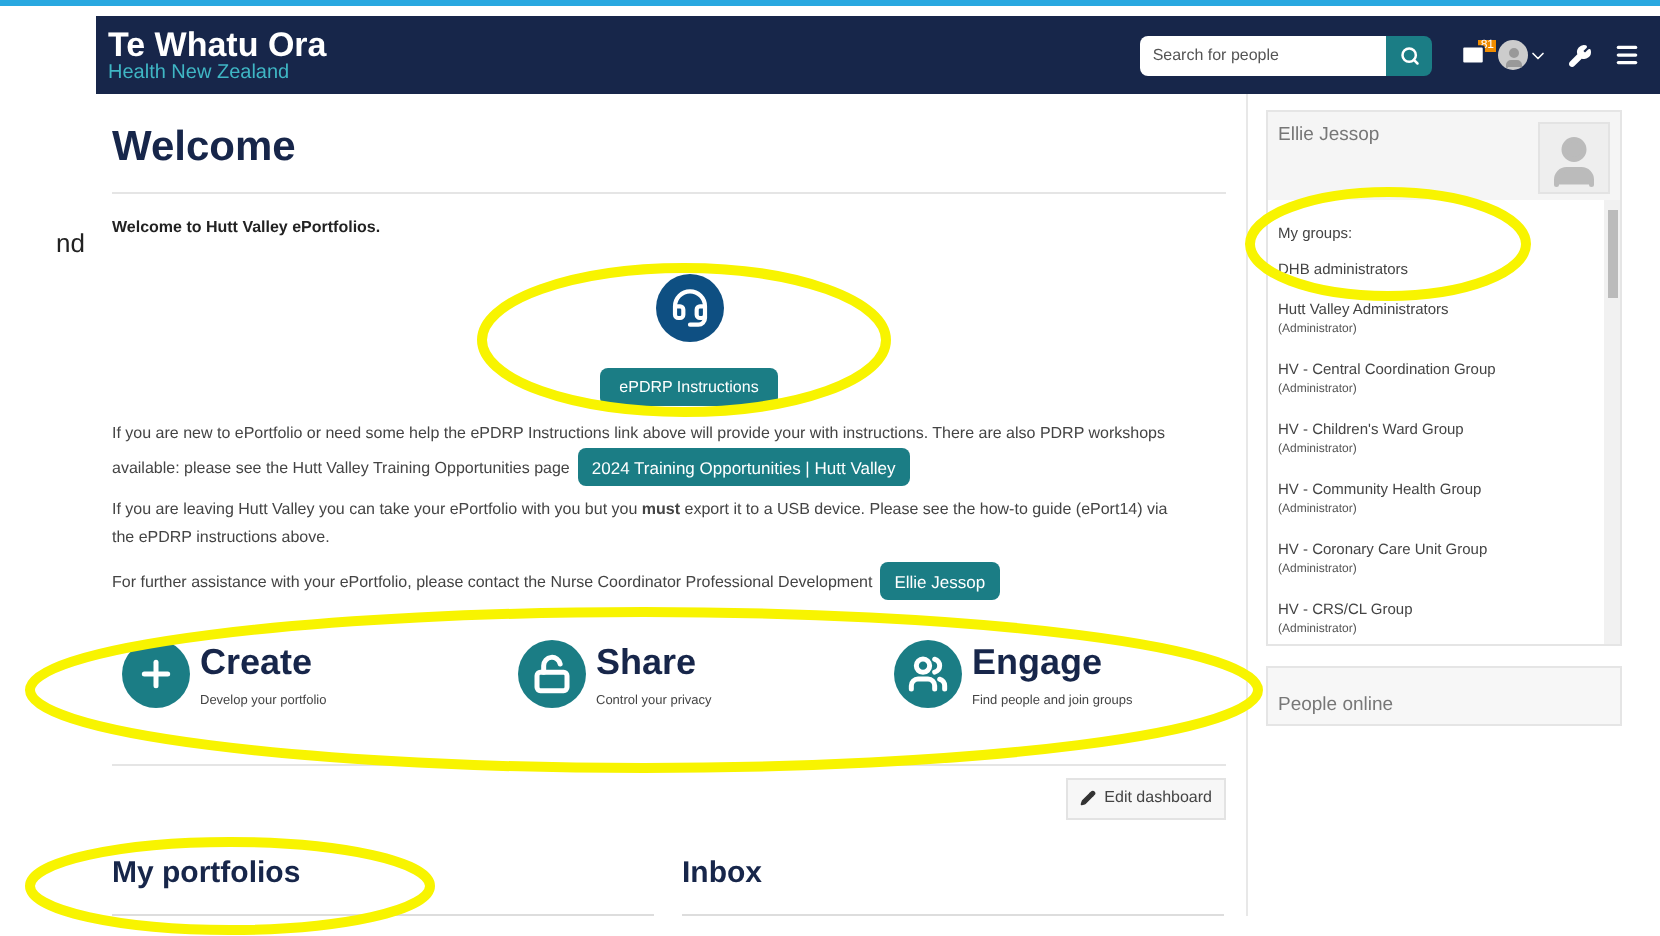  I want to click on link-button: Ellie Jessop, so click(940, 581).